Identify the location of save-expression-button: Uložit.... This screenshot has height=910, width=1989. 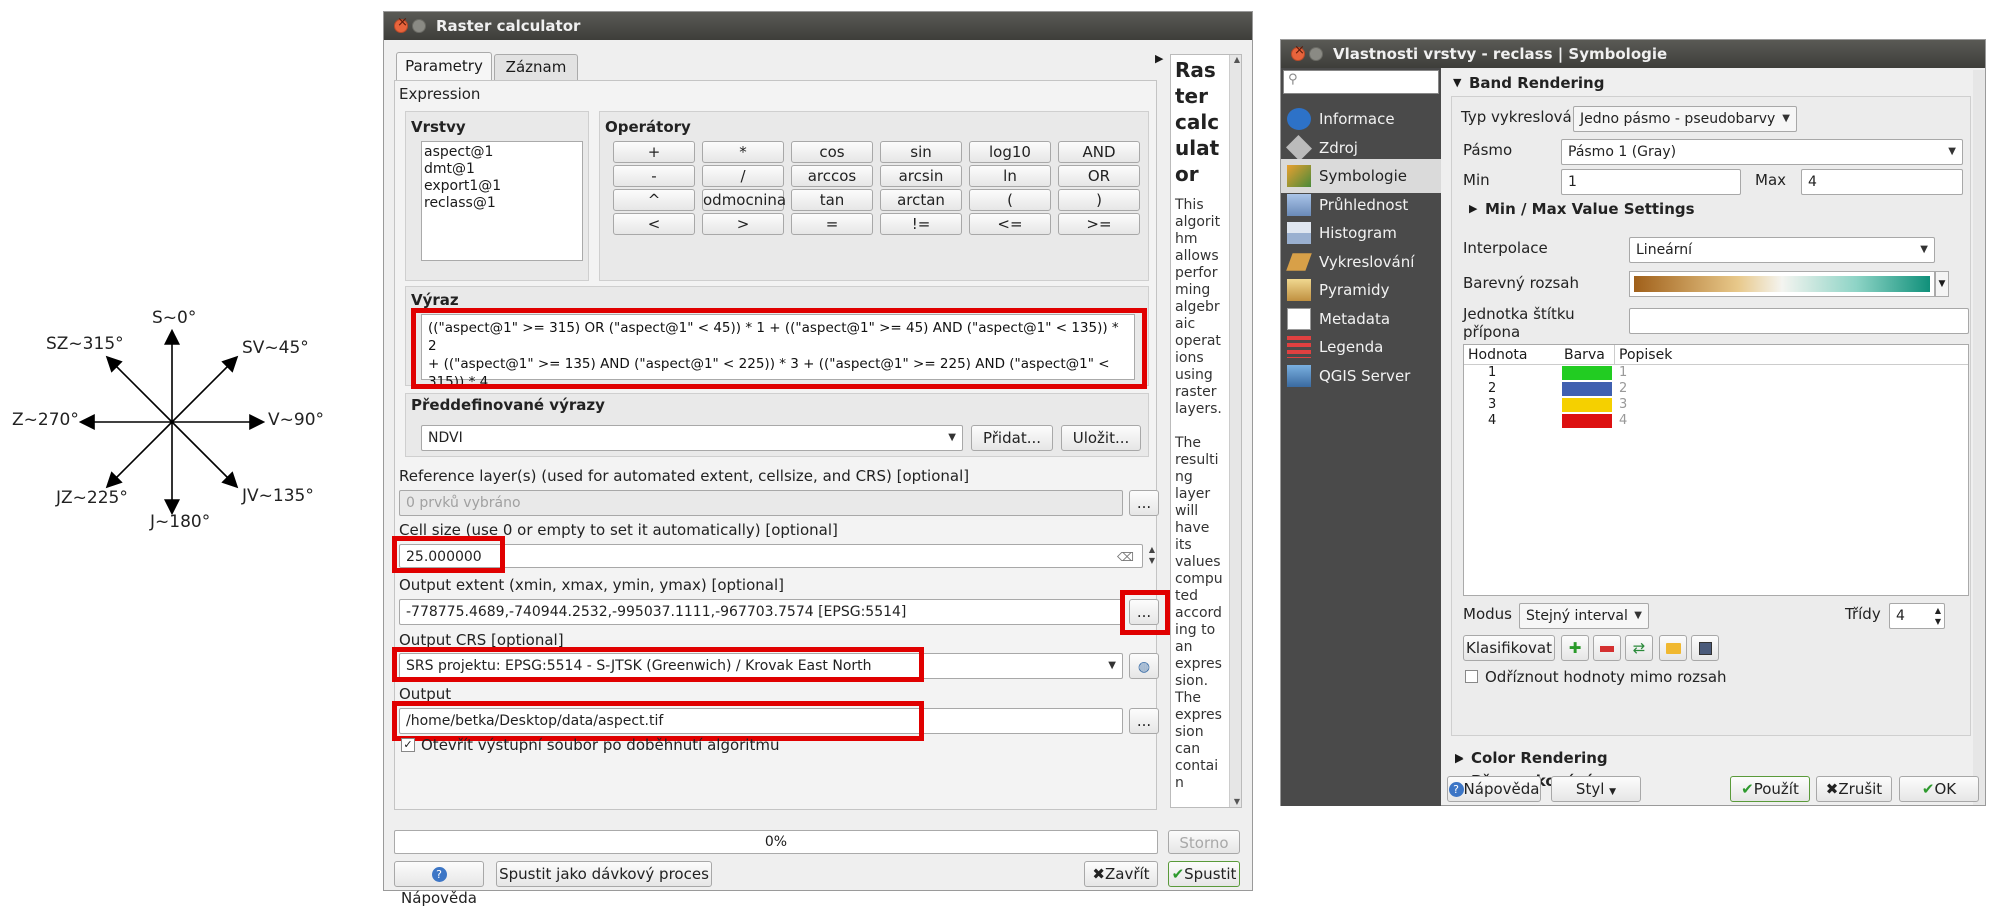
(1101, 438).